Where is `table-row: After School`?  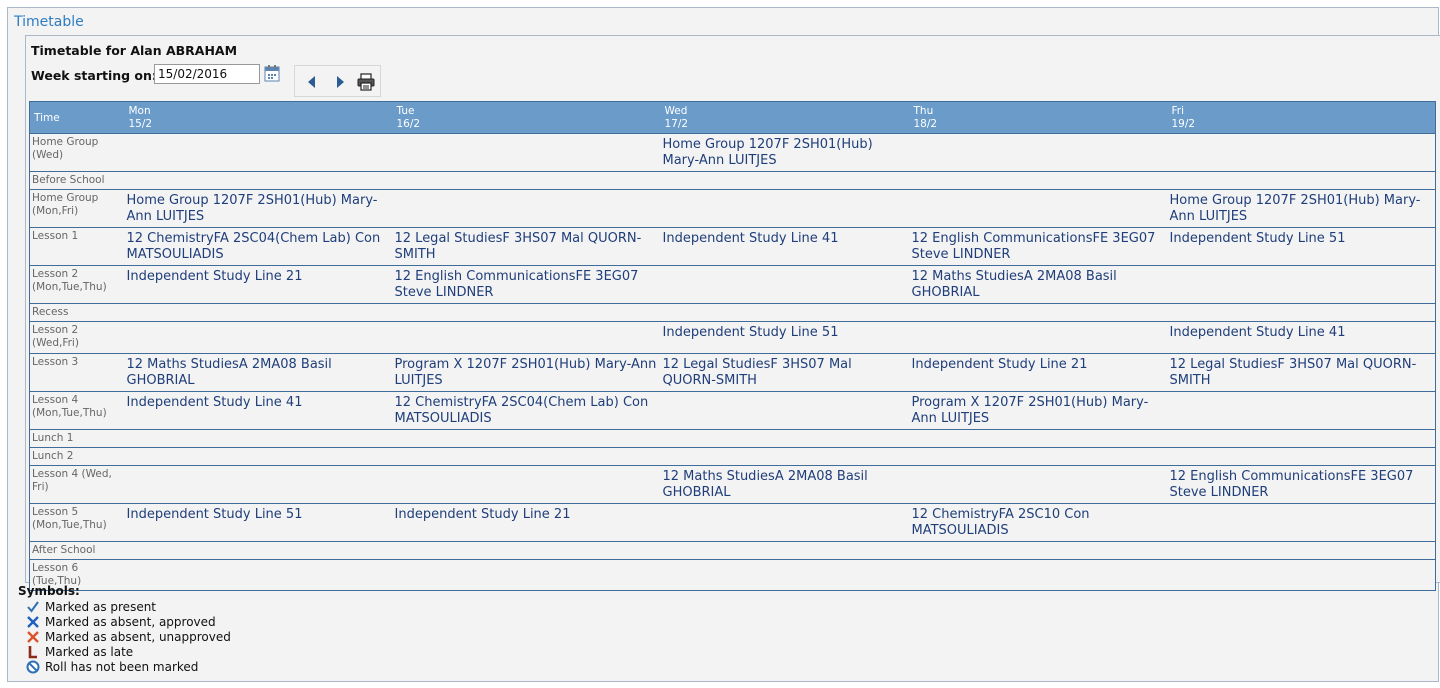 table-row: After School is located at coordinates (732, 550).